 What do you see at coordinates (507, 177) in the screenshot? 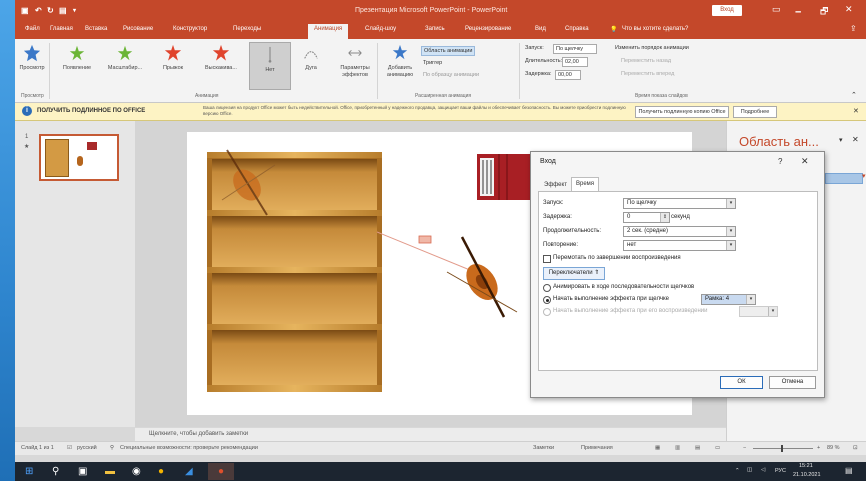
I see `accordion-image` at bounding box center [507, 177].